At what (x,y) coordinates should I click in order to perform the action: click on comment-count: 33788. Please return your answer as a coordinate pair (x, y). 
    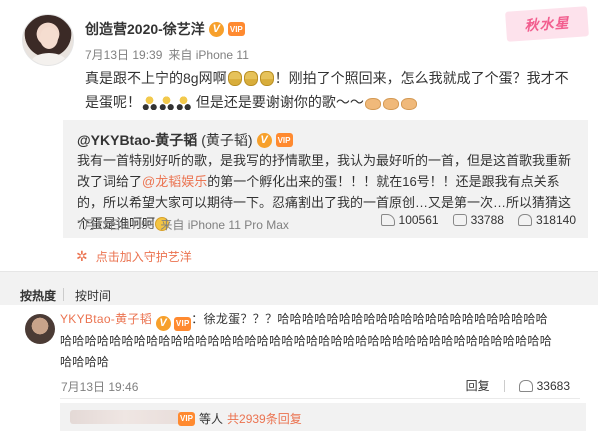
    Looking at the image, I should click on (487, 220).